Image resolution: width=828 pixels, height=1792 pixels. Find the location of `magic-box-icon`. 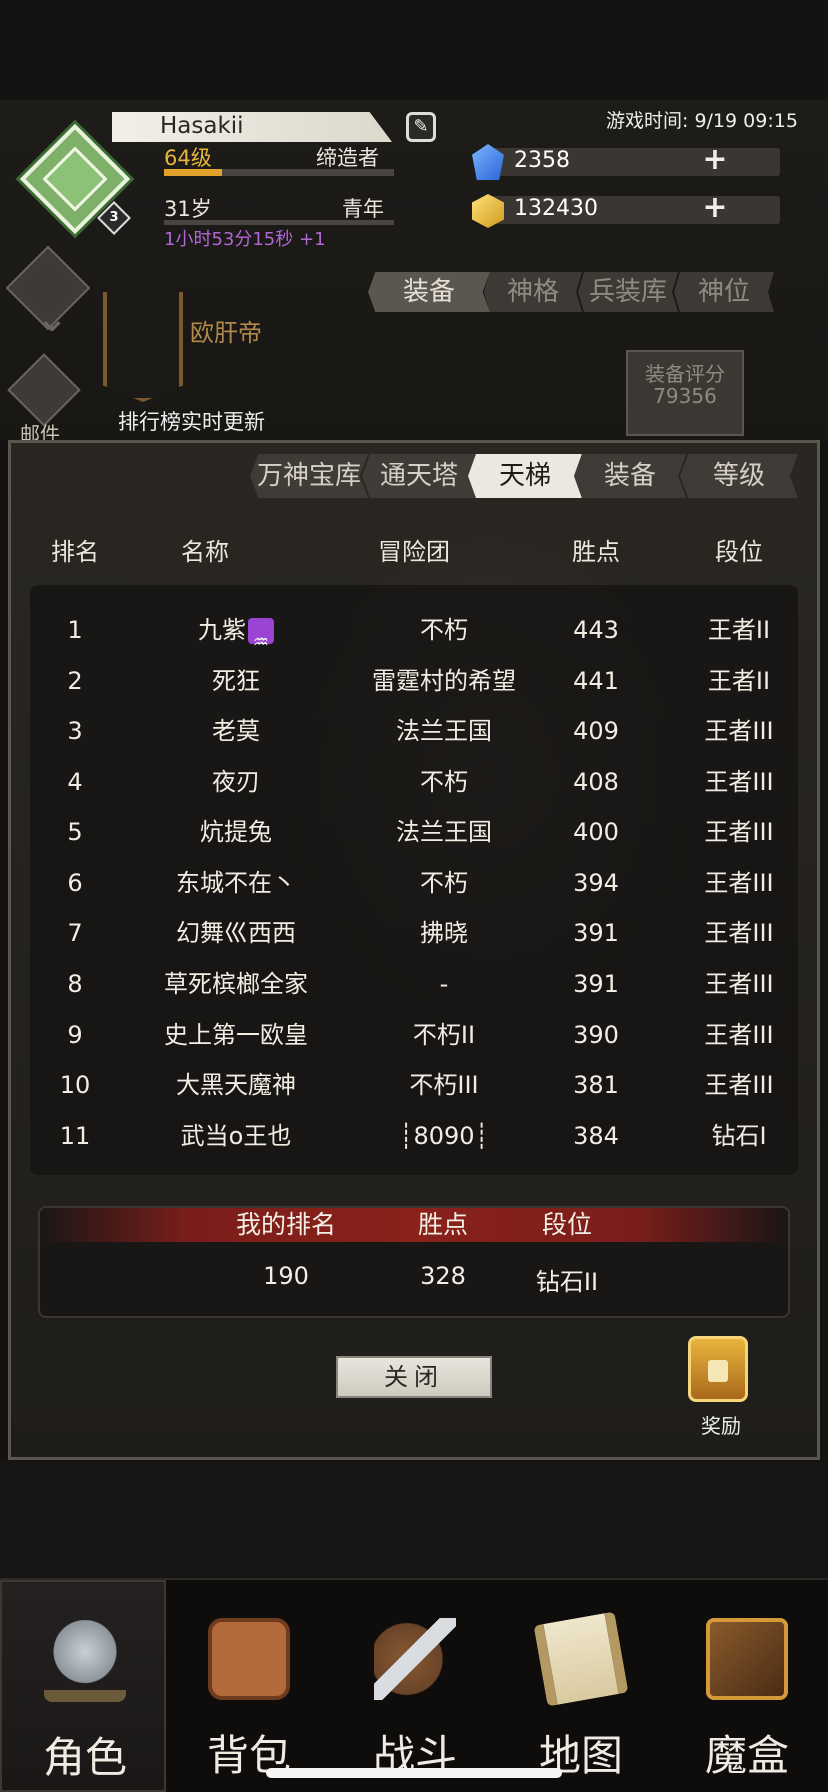

magic-box-icon is located at coordinates (747, 1659).